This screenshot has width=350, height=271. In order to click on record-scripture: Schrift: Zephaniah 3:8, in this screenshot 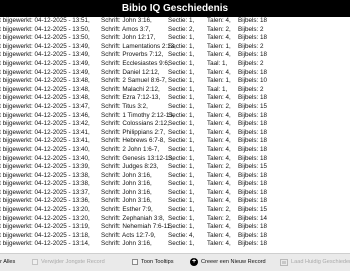, I will do `click(133, 218)`.